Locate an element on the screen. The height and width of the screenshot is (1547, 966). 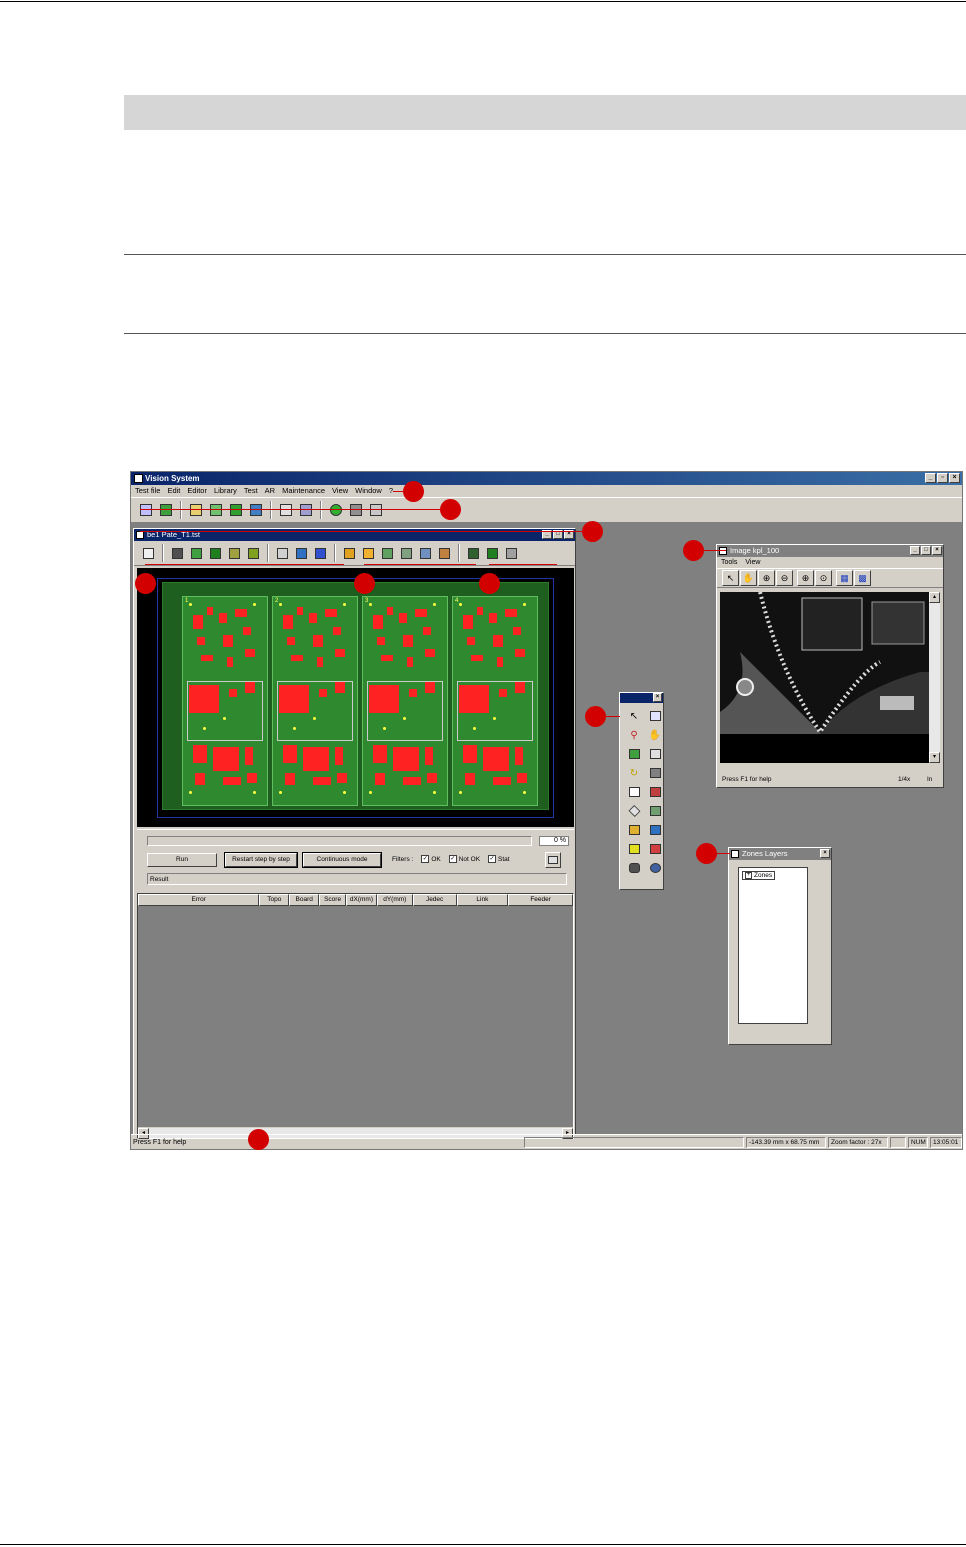
stop-icon is located at coordinates (444, 553).